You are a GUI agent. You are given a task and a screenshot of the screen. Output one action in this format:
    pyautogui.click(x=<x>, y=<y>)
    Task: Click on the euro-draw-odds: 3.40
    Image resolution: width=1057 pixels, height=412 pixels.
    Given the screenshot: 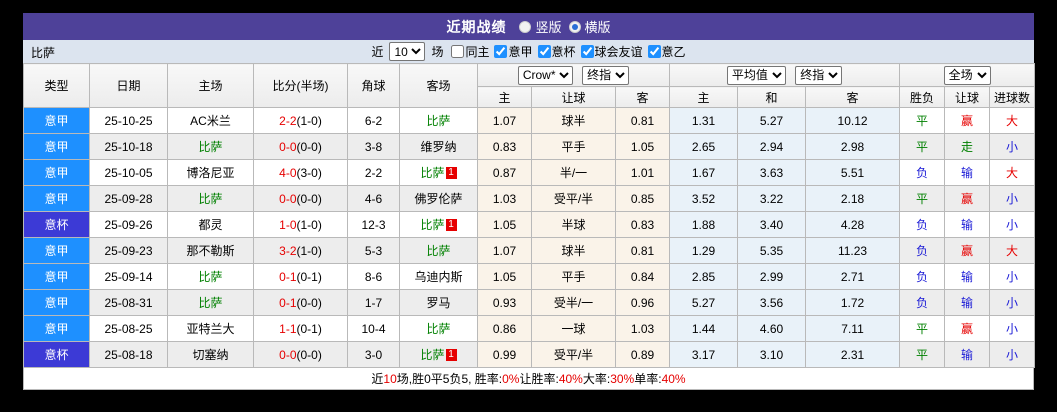 What is the action you would take?
    pyautogui.click(x=772, y=224)
    